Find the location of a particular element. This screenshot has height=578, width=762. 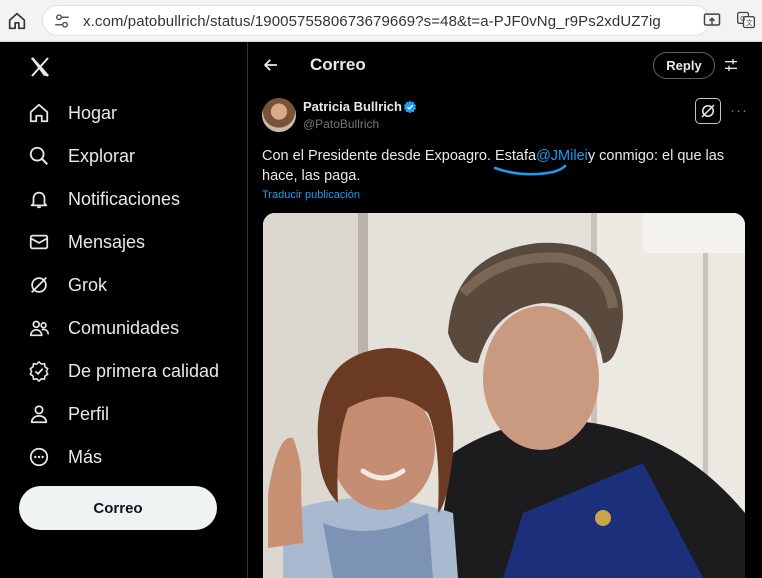

premium-icon is located at coordinates (39, 371).